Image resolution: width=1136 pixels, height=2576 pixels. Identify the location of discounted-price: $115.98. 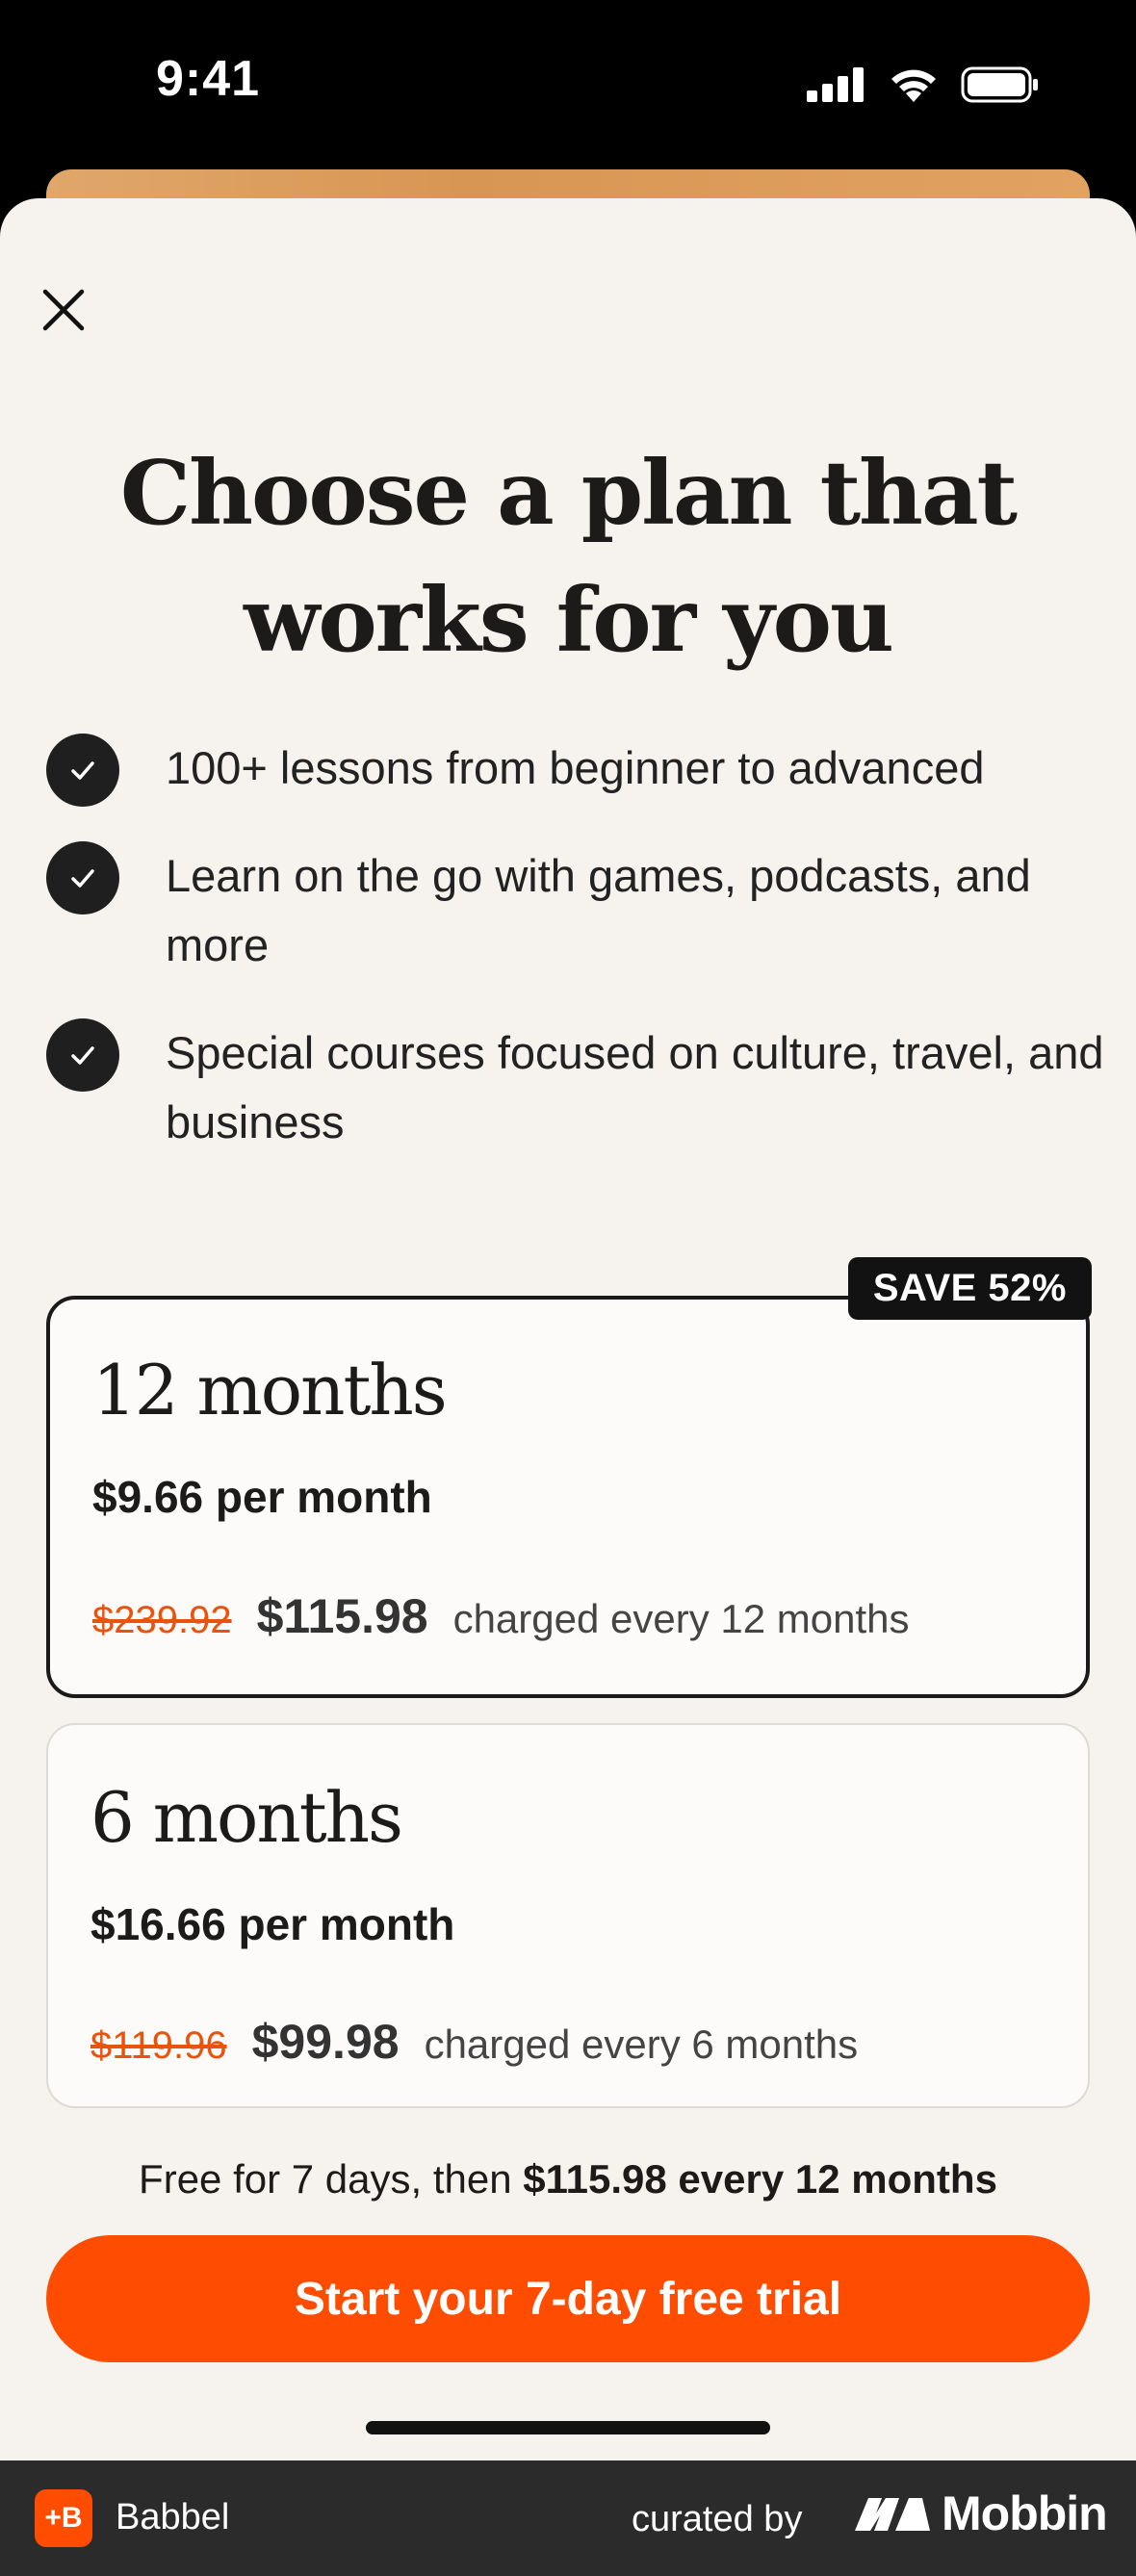
(342, 1616).